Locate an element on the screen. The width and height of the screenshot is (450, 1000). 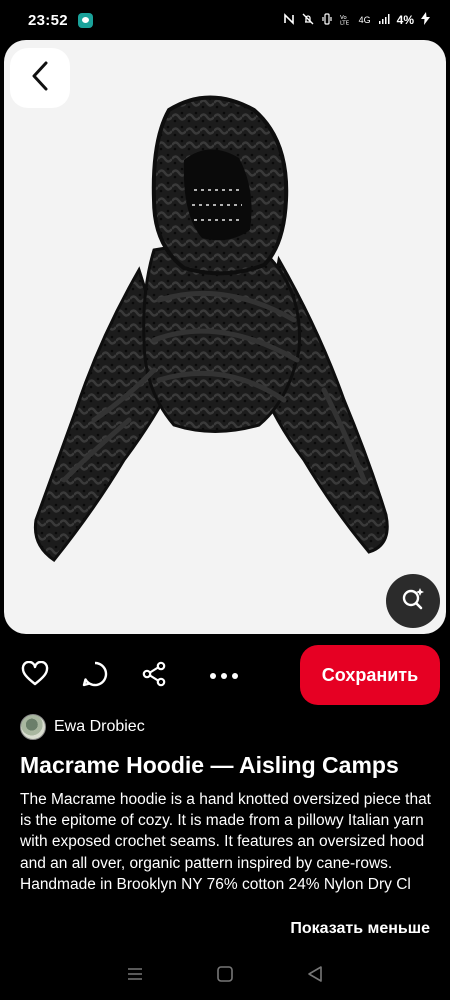
comment-button is located at coordinates (95, 676).